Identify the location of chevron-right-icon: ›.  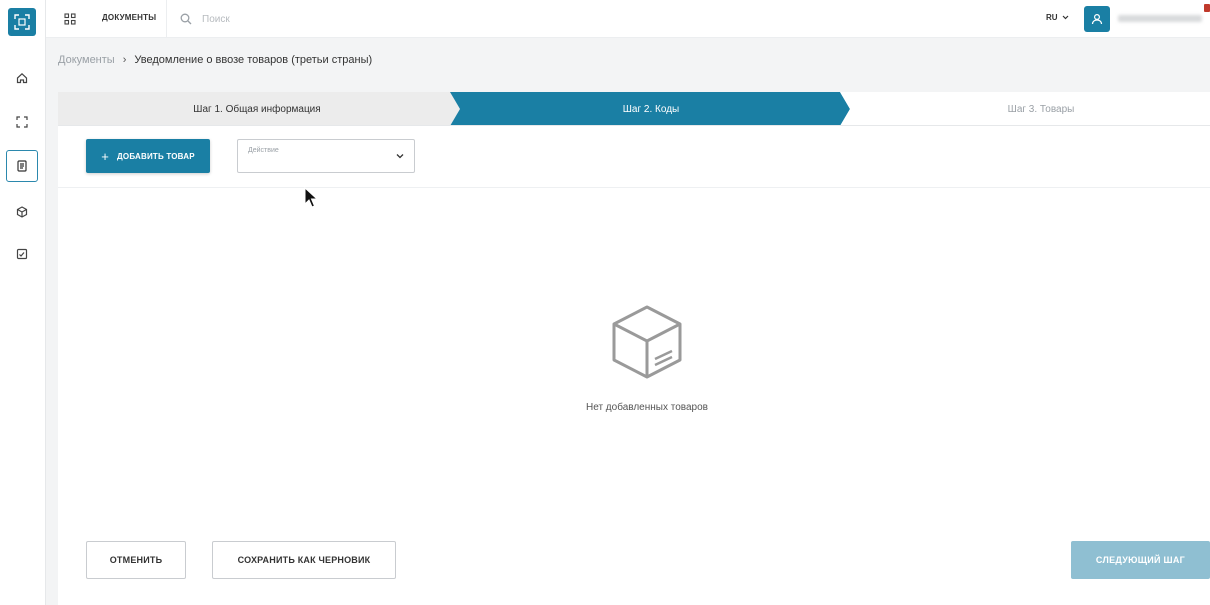
(124, 60).